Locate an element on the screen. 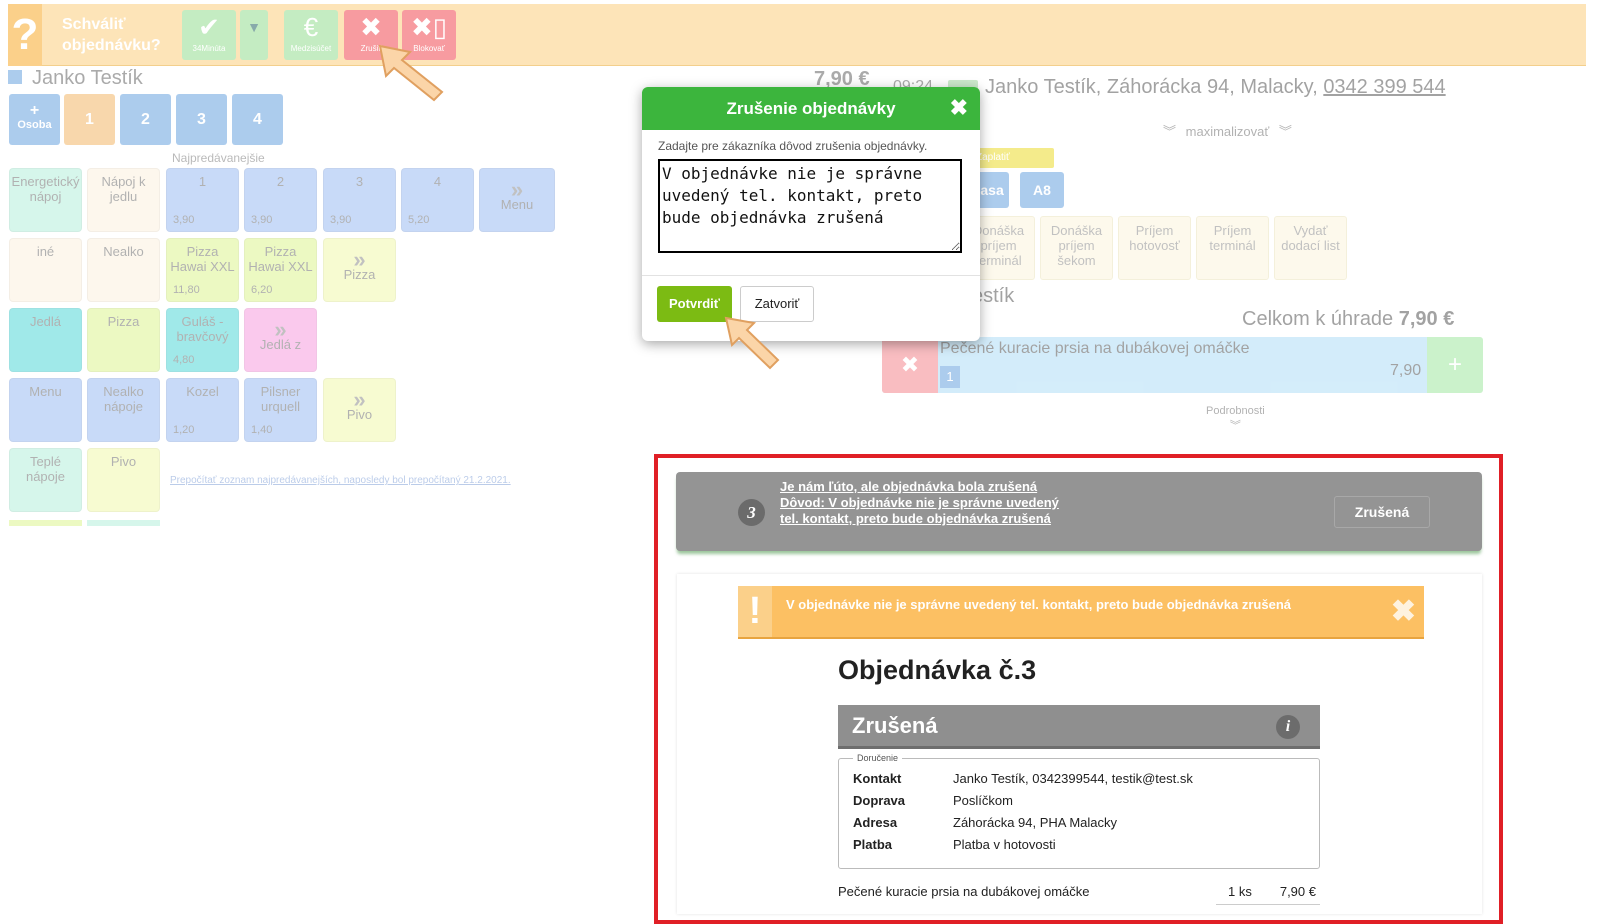 This screenshot has width=1600, height=924. payment-row: Platba Platba v hotovosti is located at coordinates (954, 844).